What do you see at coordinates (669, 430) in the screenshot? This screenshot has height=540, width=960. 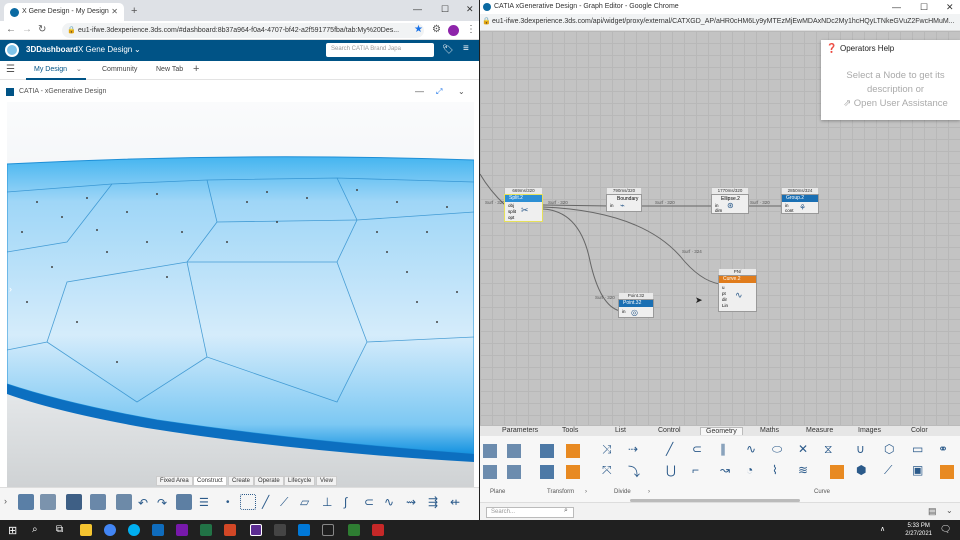 I see `cat-control: Control` at bounding box center [669, 430].